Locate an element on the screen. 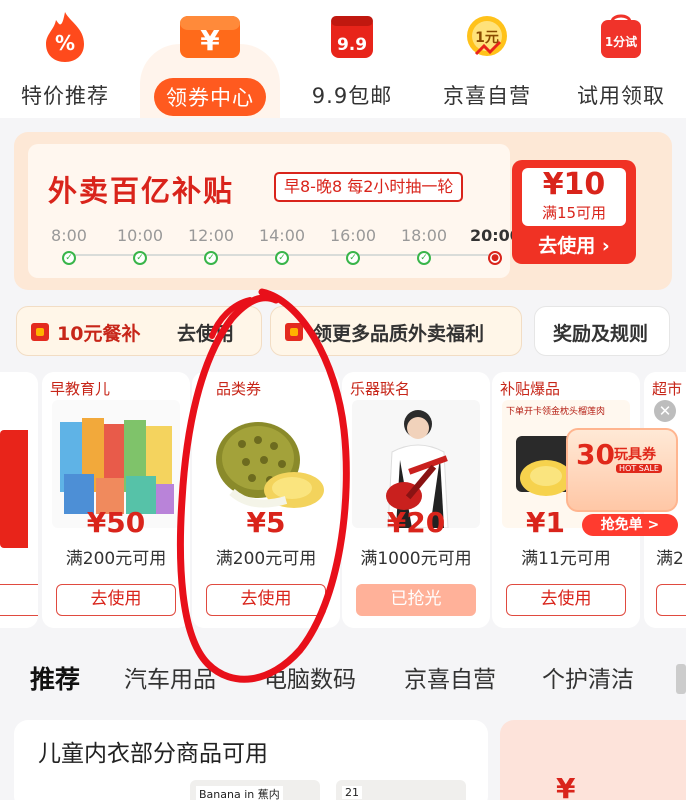 This screenshot has height=800, width=686. toy-coupon-popup: 30 玩具券 HOT SALE 抢免单 > ✕ is located at coordinates (622, 468).